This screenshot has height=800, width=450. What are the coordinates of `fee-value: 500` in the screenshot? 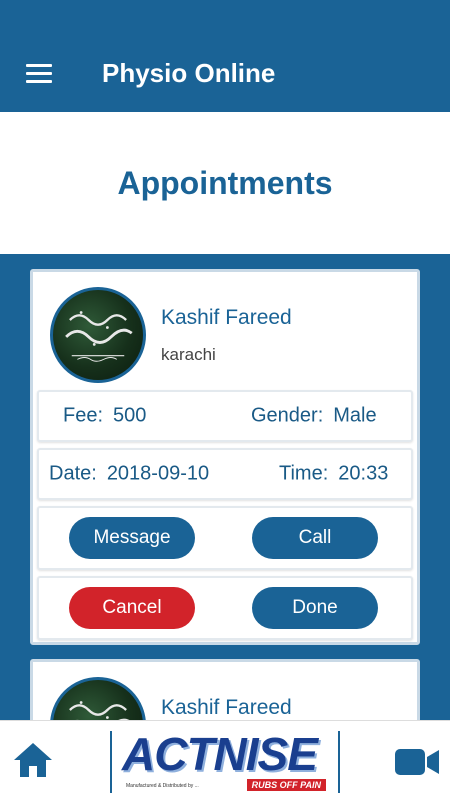 It's located at (130, 415).